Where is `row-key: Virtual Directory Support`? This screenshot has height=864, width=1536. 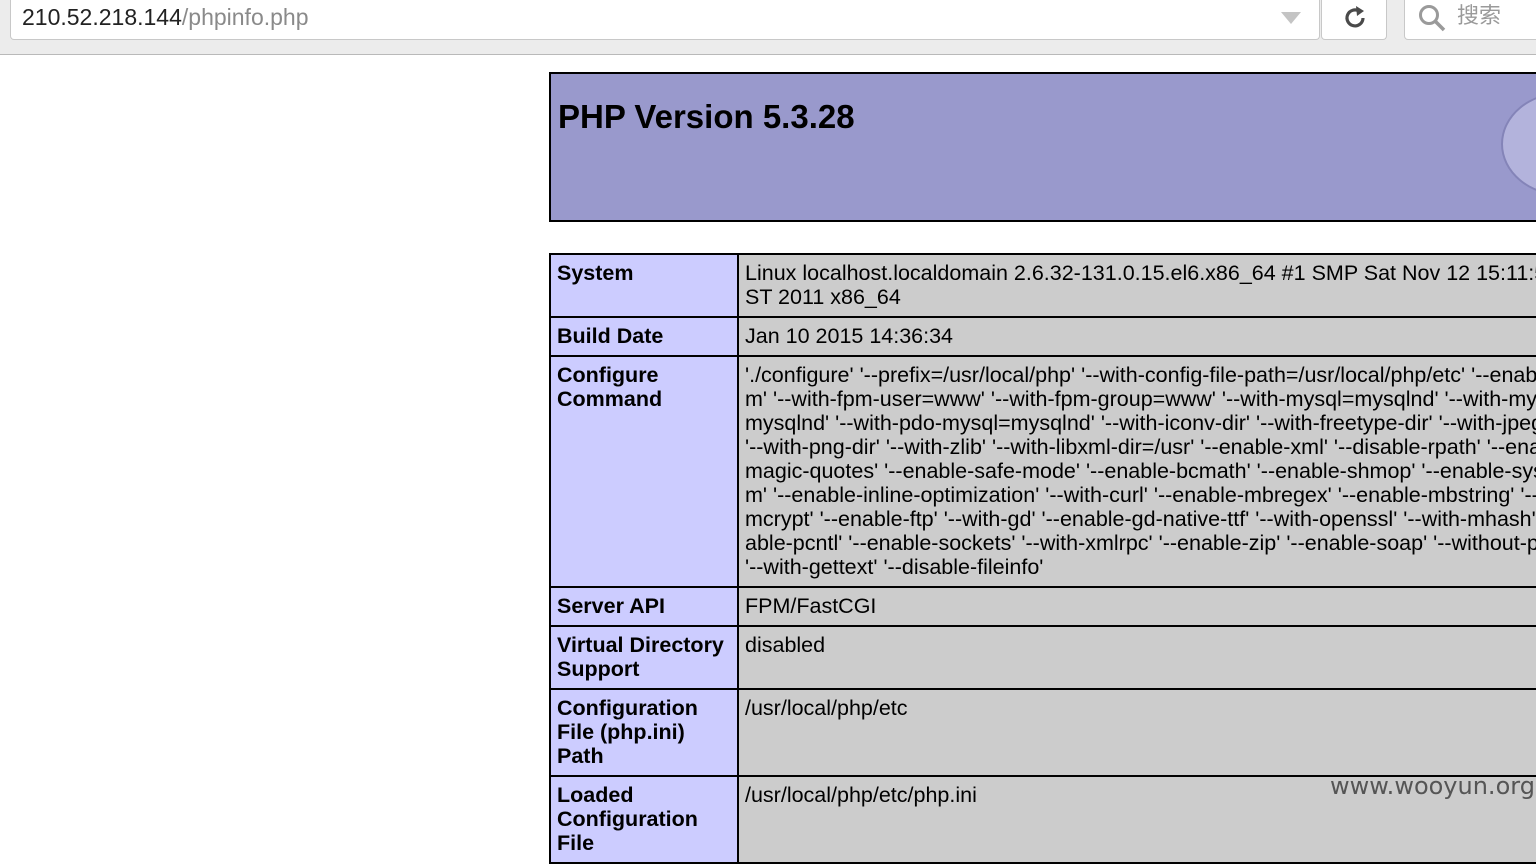 row-key: Virtual Directory Support is located at coordinates (644, 657).